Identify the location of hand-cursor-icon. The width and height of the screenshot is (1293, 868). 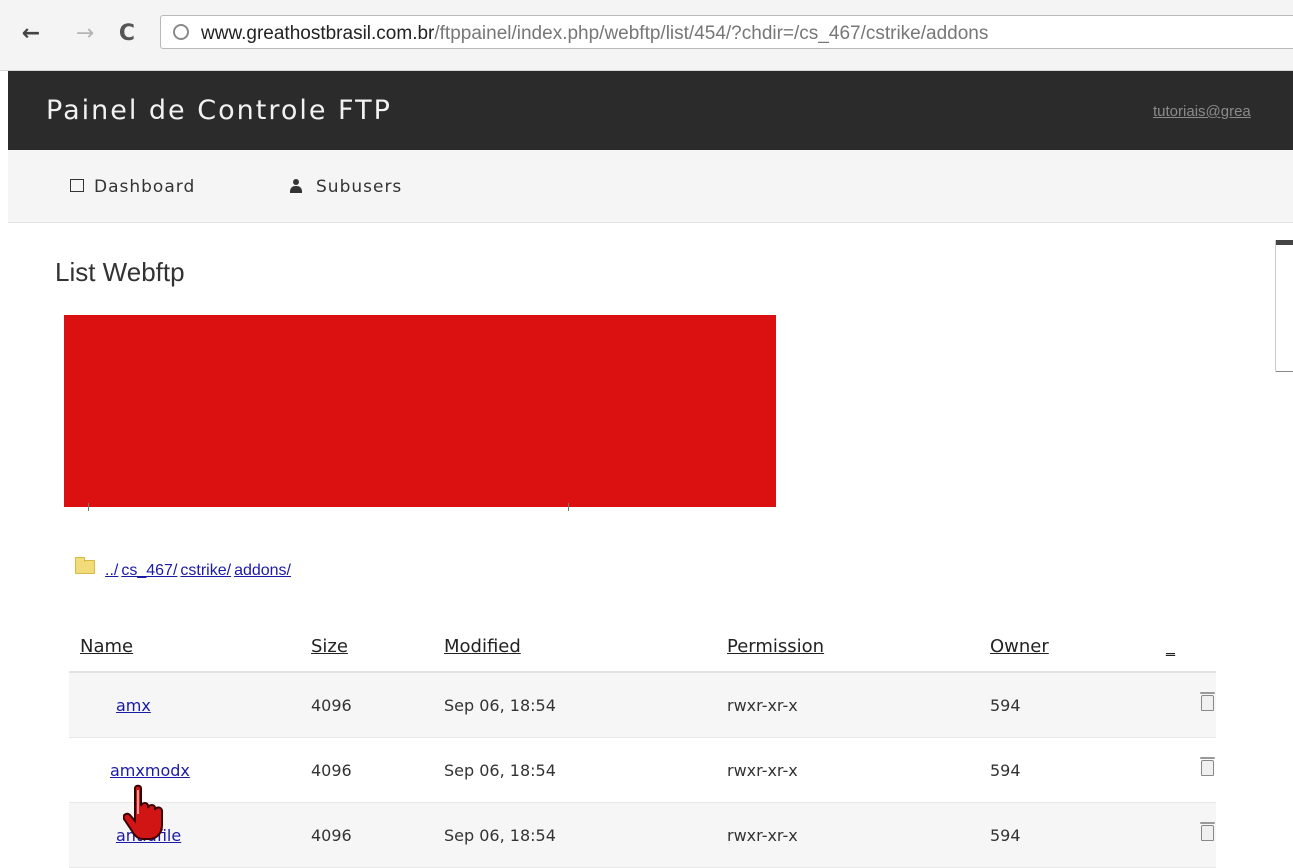
(143, 812).